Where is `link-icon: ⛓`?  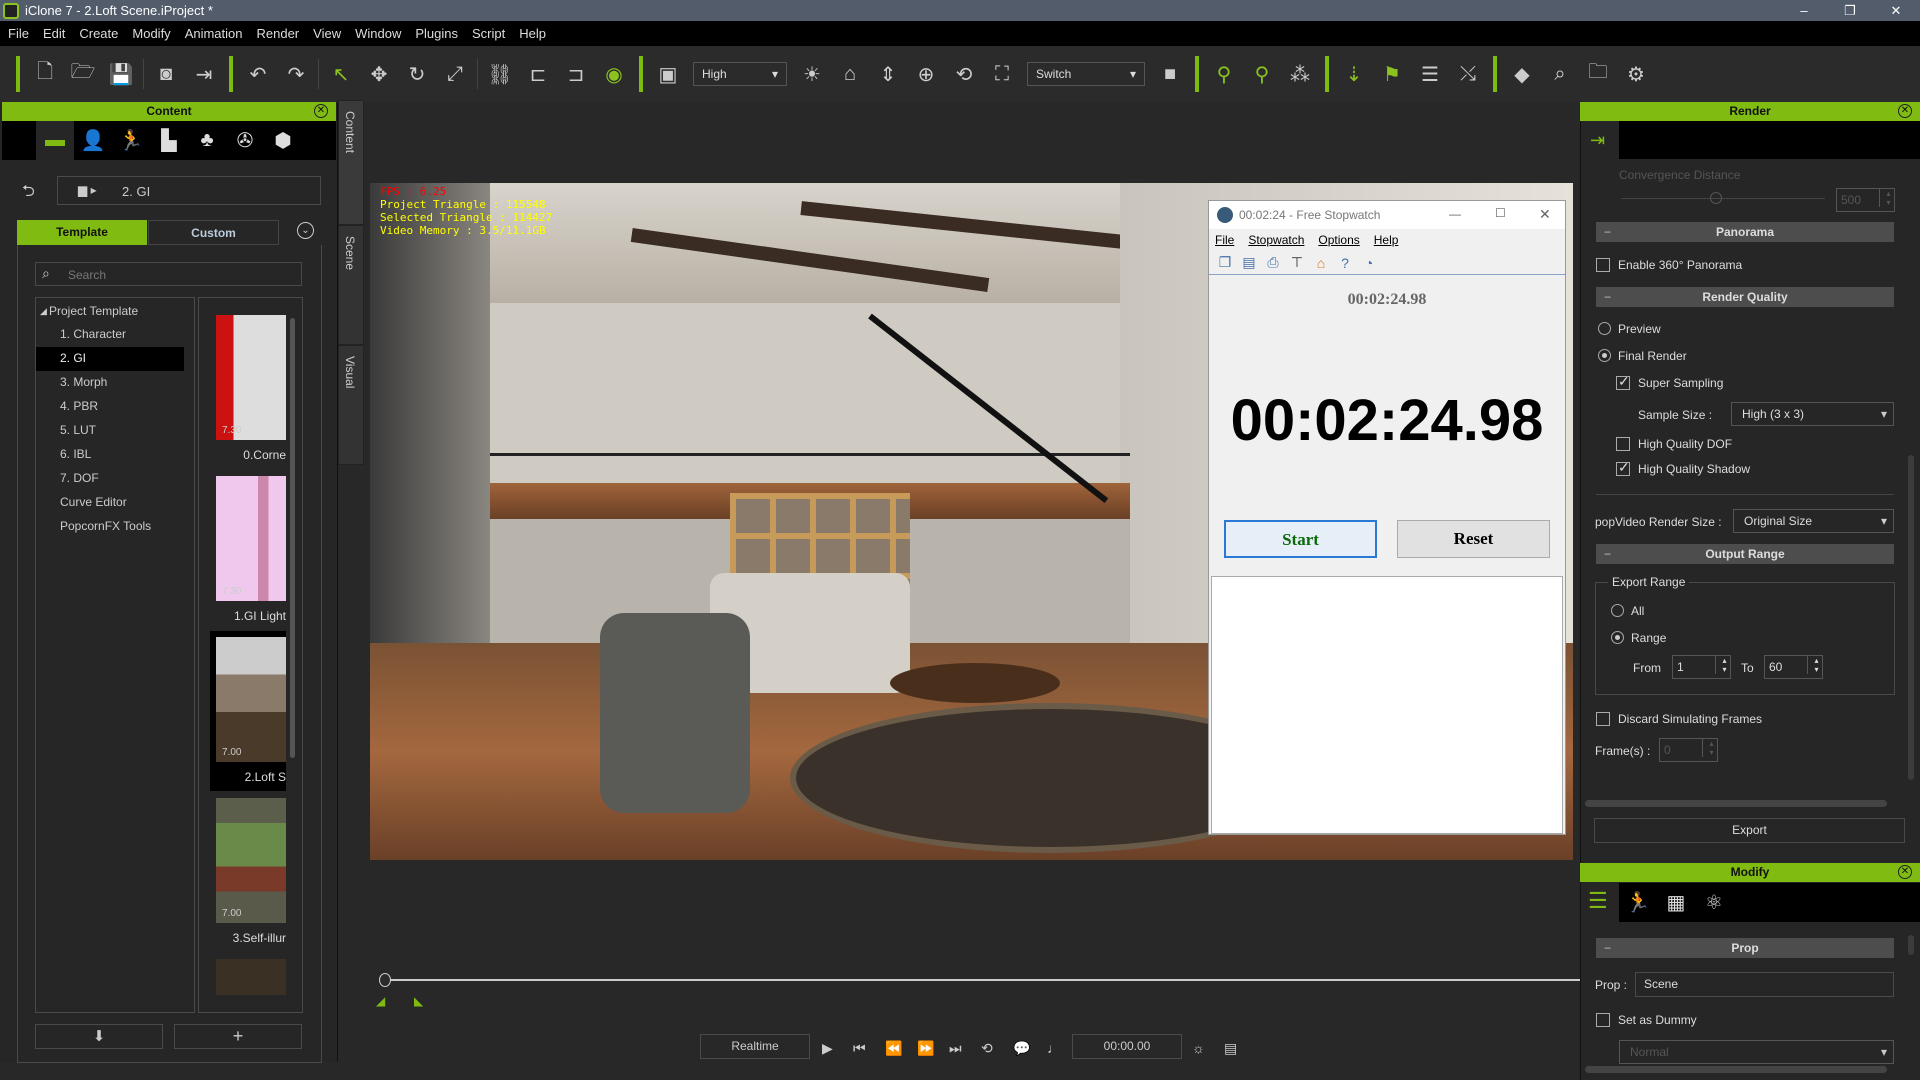 link-icon: ⛓ is located at coordinates (500, 74).